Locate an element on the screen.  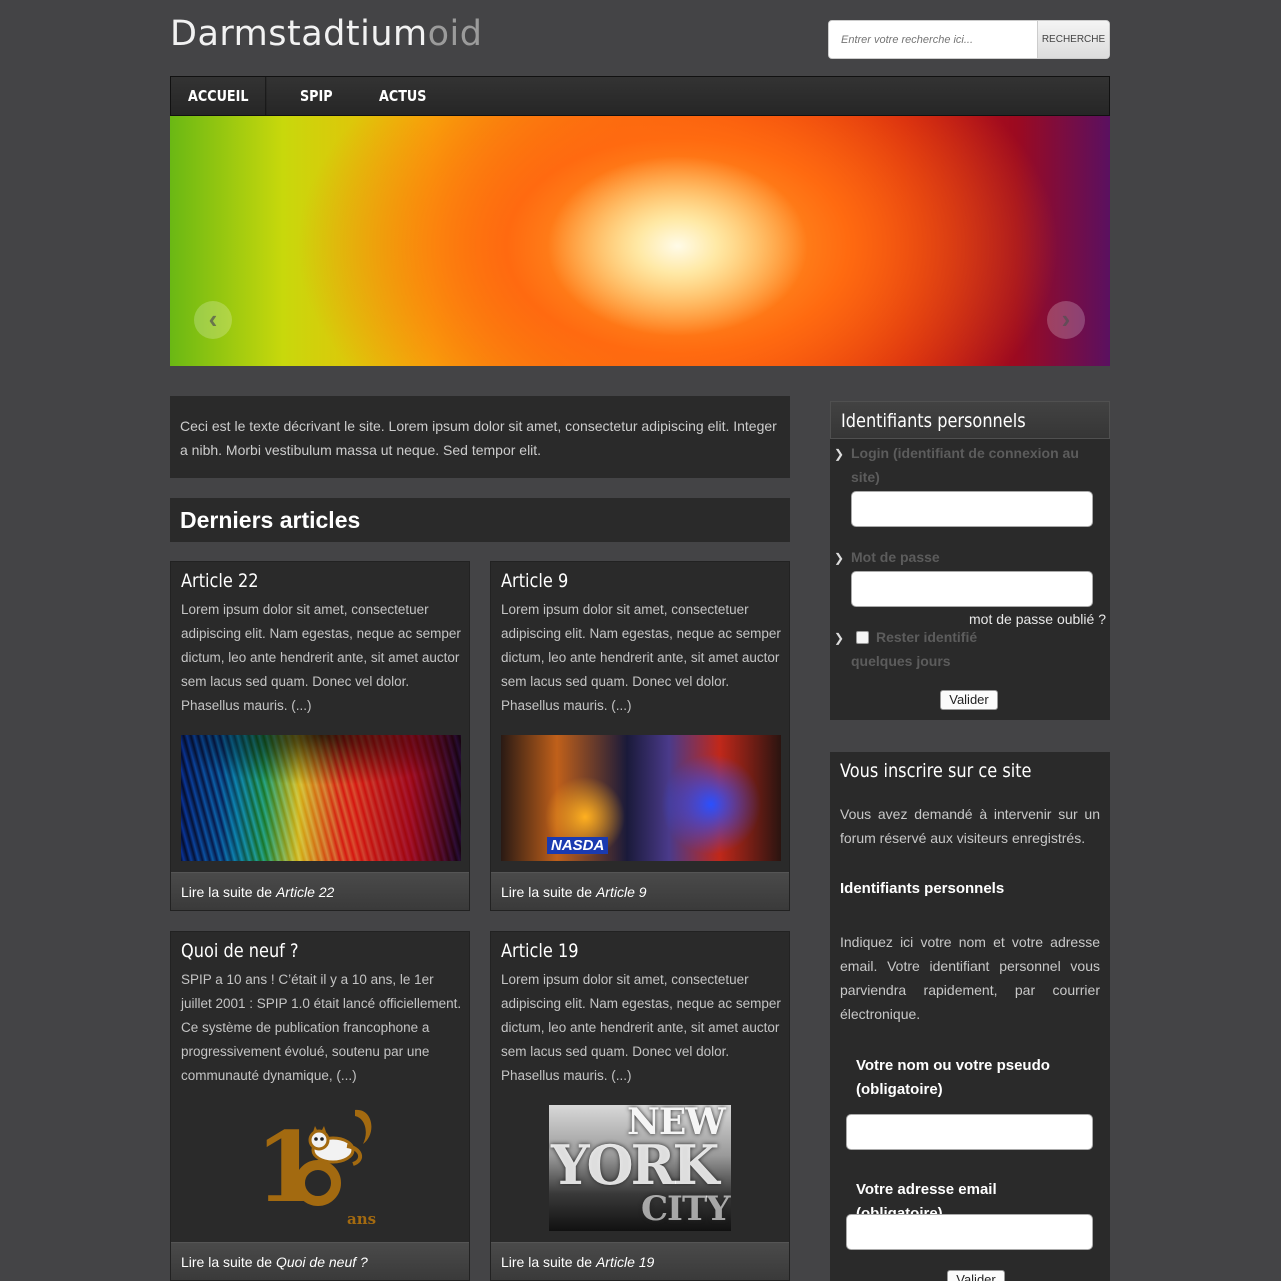
nav-item-spip: SPIP is located at coordinates (316, 96).